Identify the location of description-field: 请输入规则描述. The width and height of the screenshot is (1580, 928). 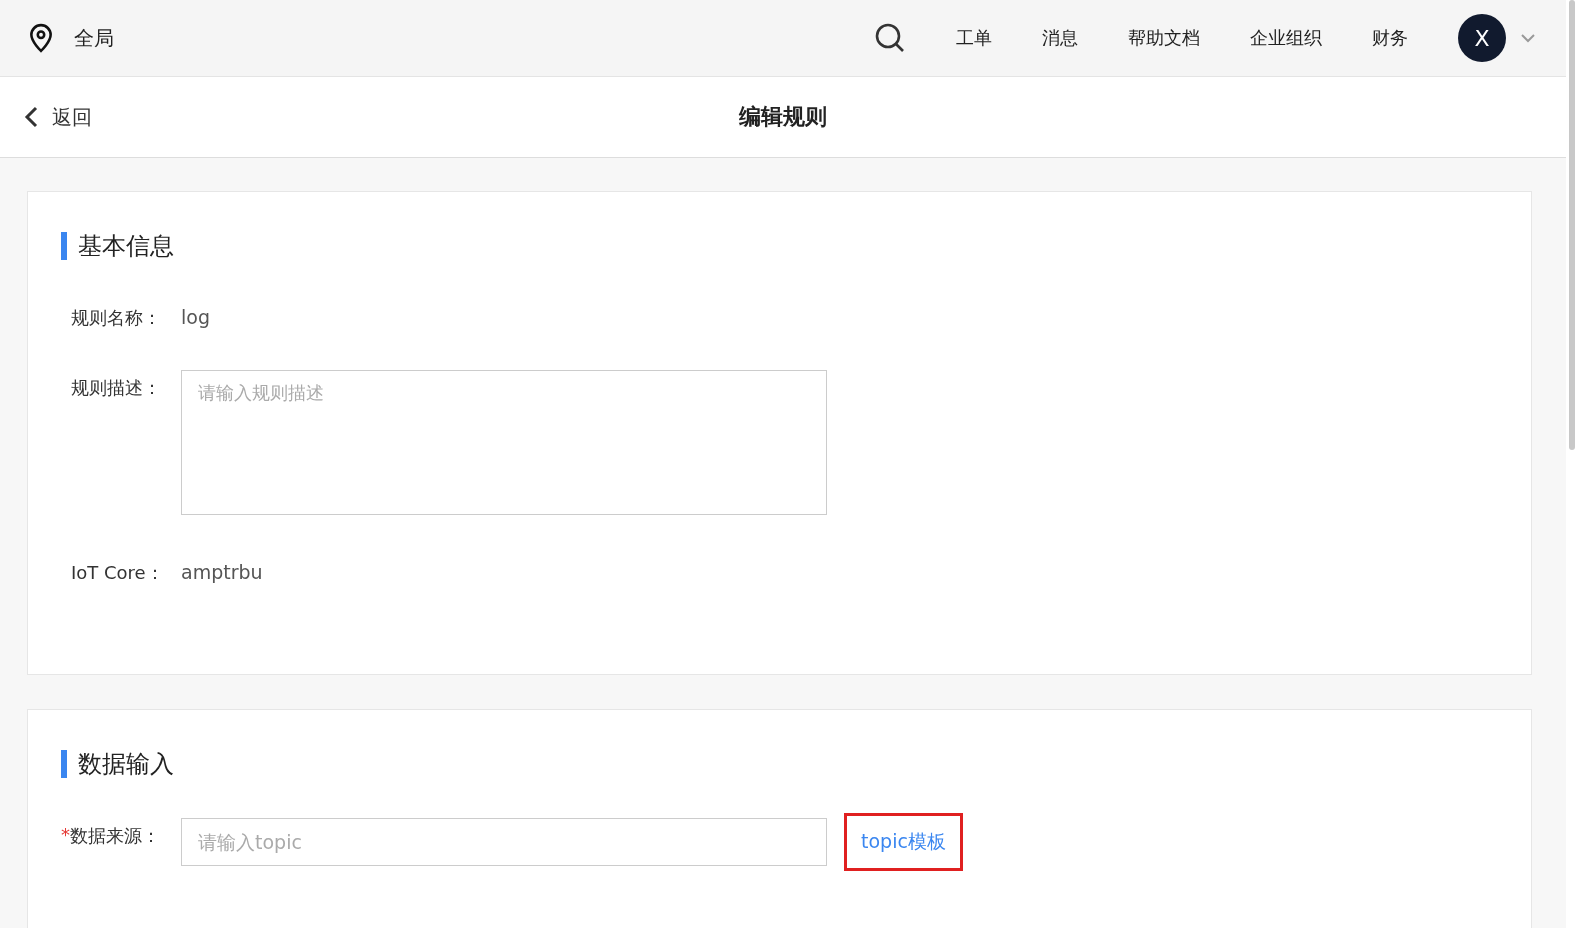
(504, 442).